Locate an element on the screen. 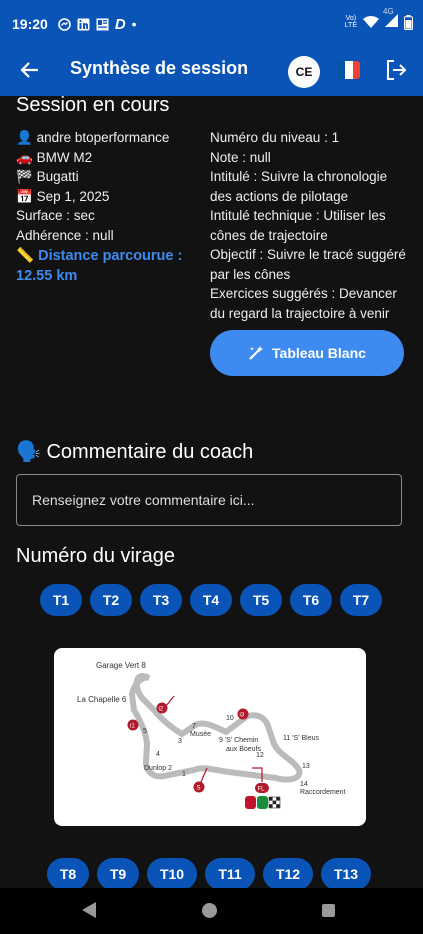  car-row: 🚗 BMW M2 is located at coordinates (111, 158).